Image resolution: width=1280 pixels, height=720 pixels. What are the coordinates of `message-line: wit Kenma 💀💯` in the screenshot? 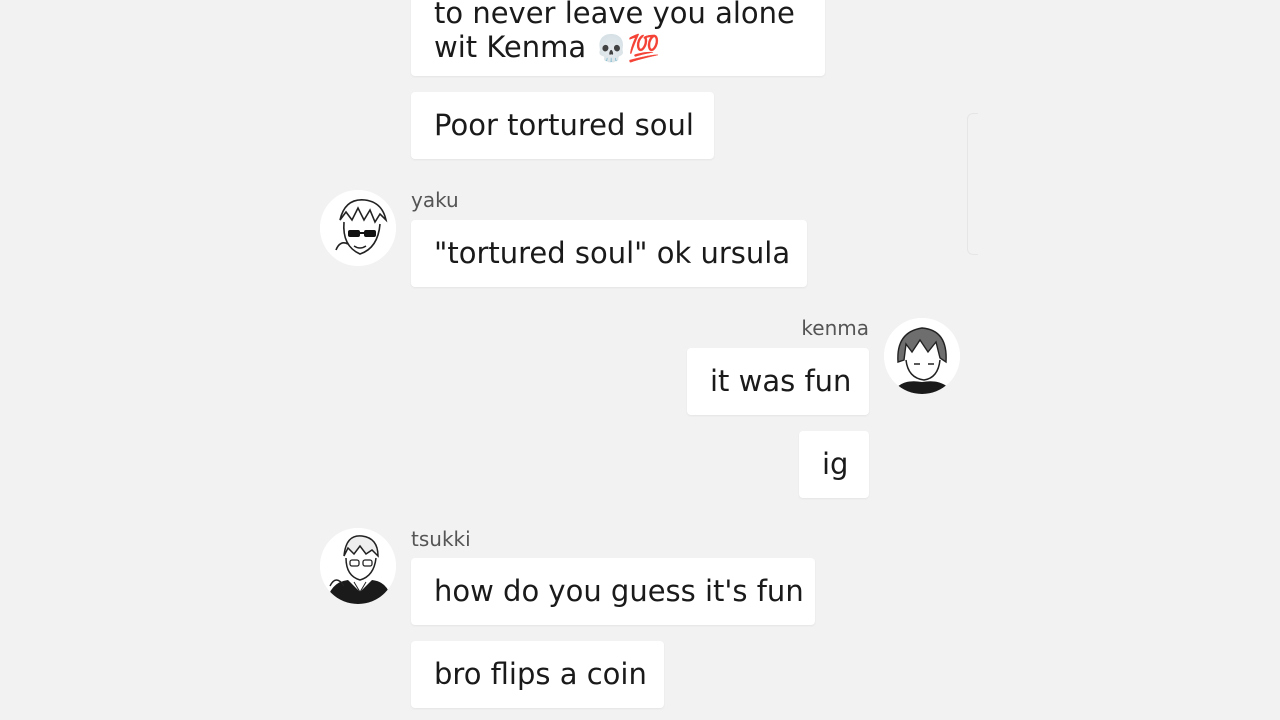 It's located at (618, 48).